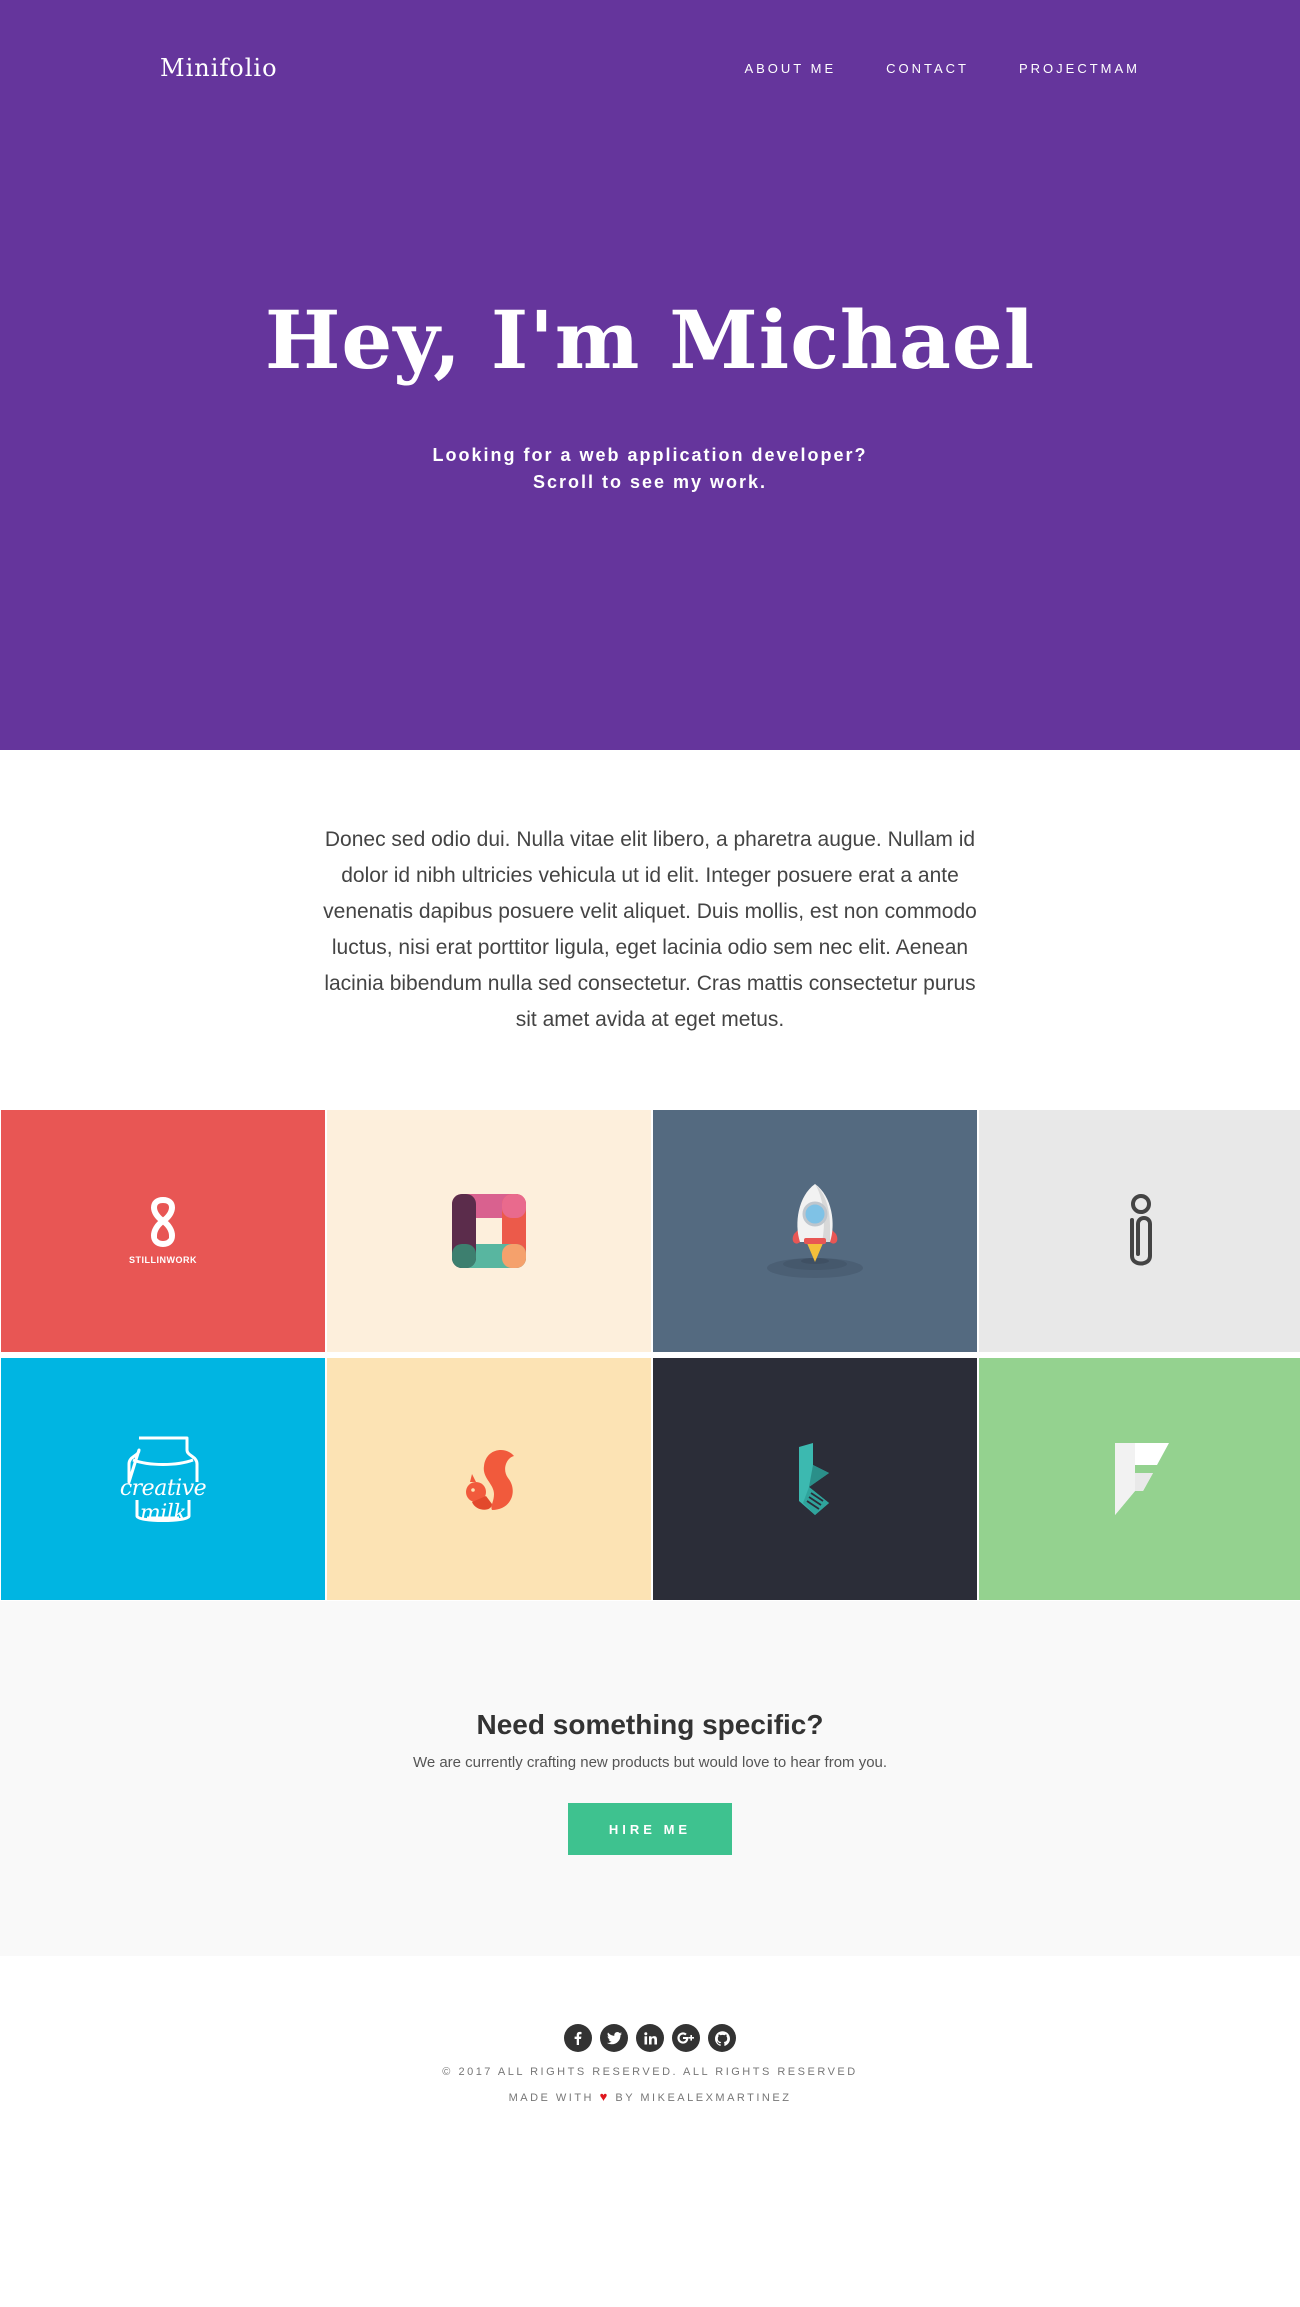 The height and width of the screenshot is (2307, 1300). I want to click on cta-title: Need something specific?, so click(650, 1724).